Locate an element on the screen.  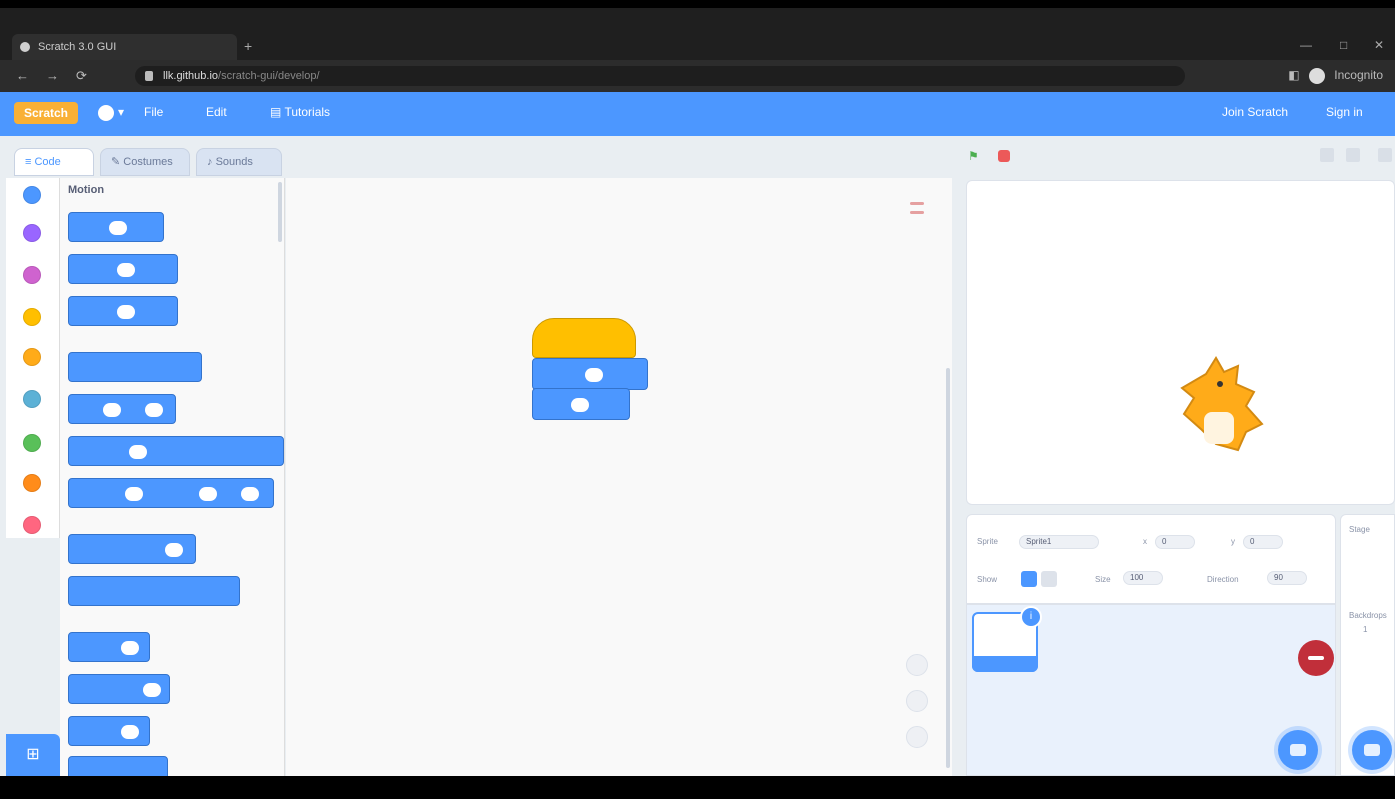
category-my-blocks is located at coordinates (32, 525).